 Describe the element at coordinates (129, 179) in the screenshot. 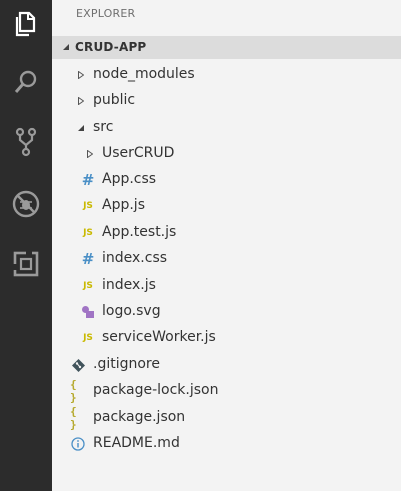

I see `tree-item-label: App.css` at that location.